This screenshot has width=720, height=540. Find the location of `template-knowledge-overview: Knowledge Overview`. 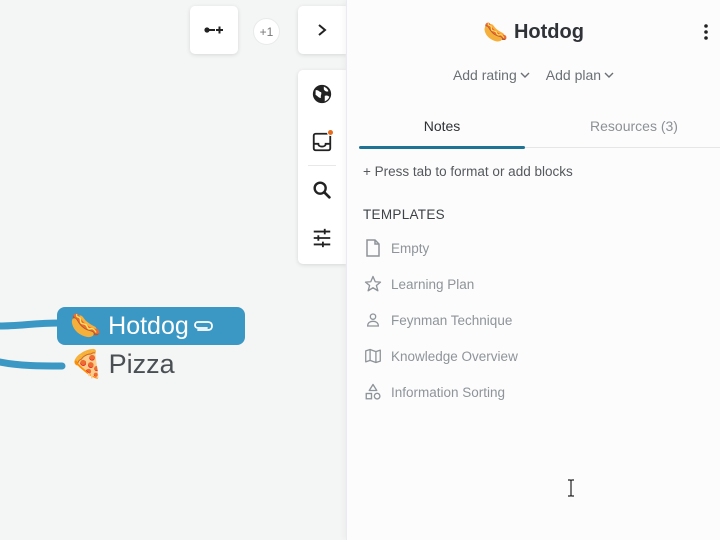

template-knowledge-overview: Knowledge Overview is located at coordinates (440, 356).